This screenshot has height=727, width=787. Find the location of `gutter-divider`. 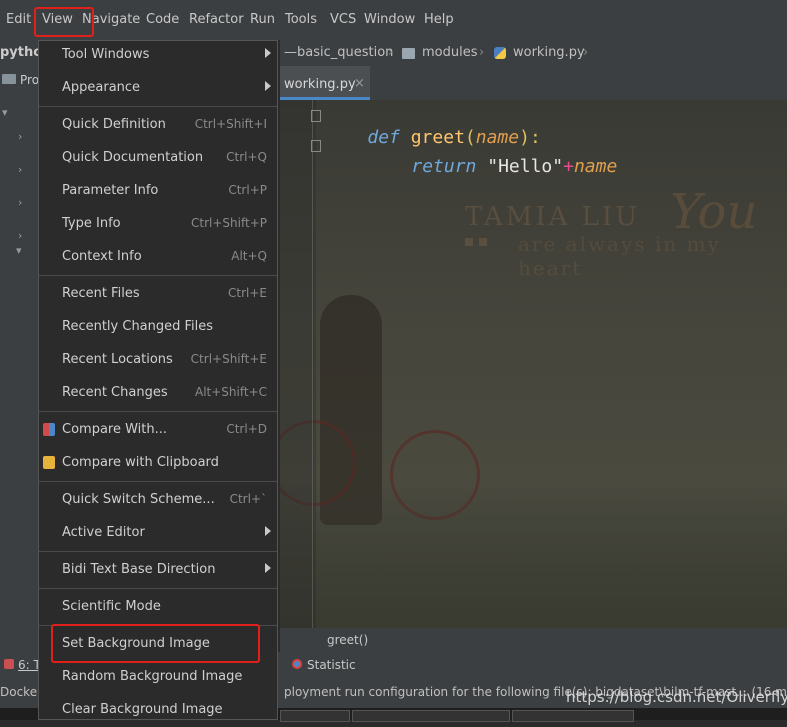

gutter-divider is located at coordinates (312, 374).